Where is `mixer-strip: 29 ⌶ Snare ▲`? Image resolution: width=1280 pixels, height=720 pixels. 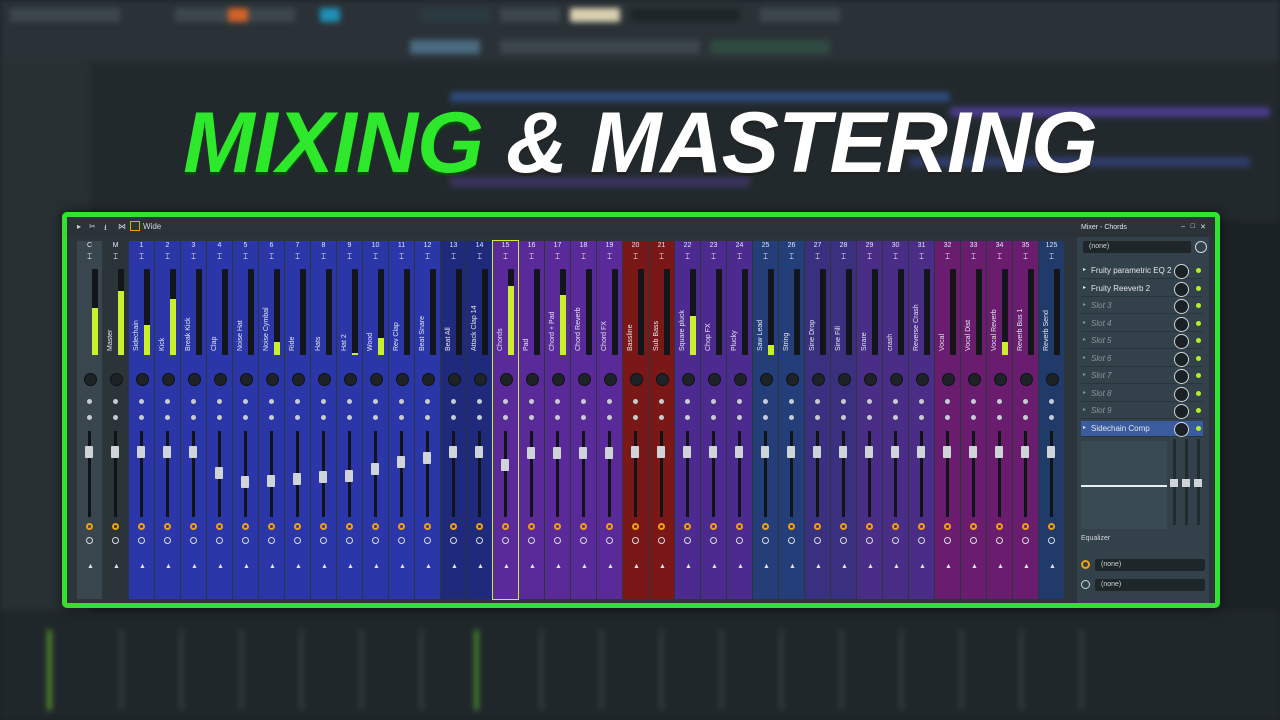
mixer-strip: 29 ⌶ Snare ▲ is located at coordinates (869, 420).